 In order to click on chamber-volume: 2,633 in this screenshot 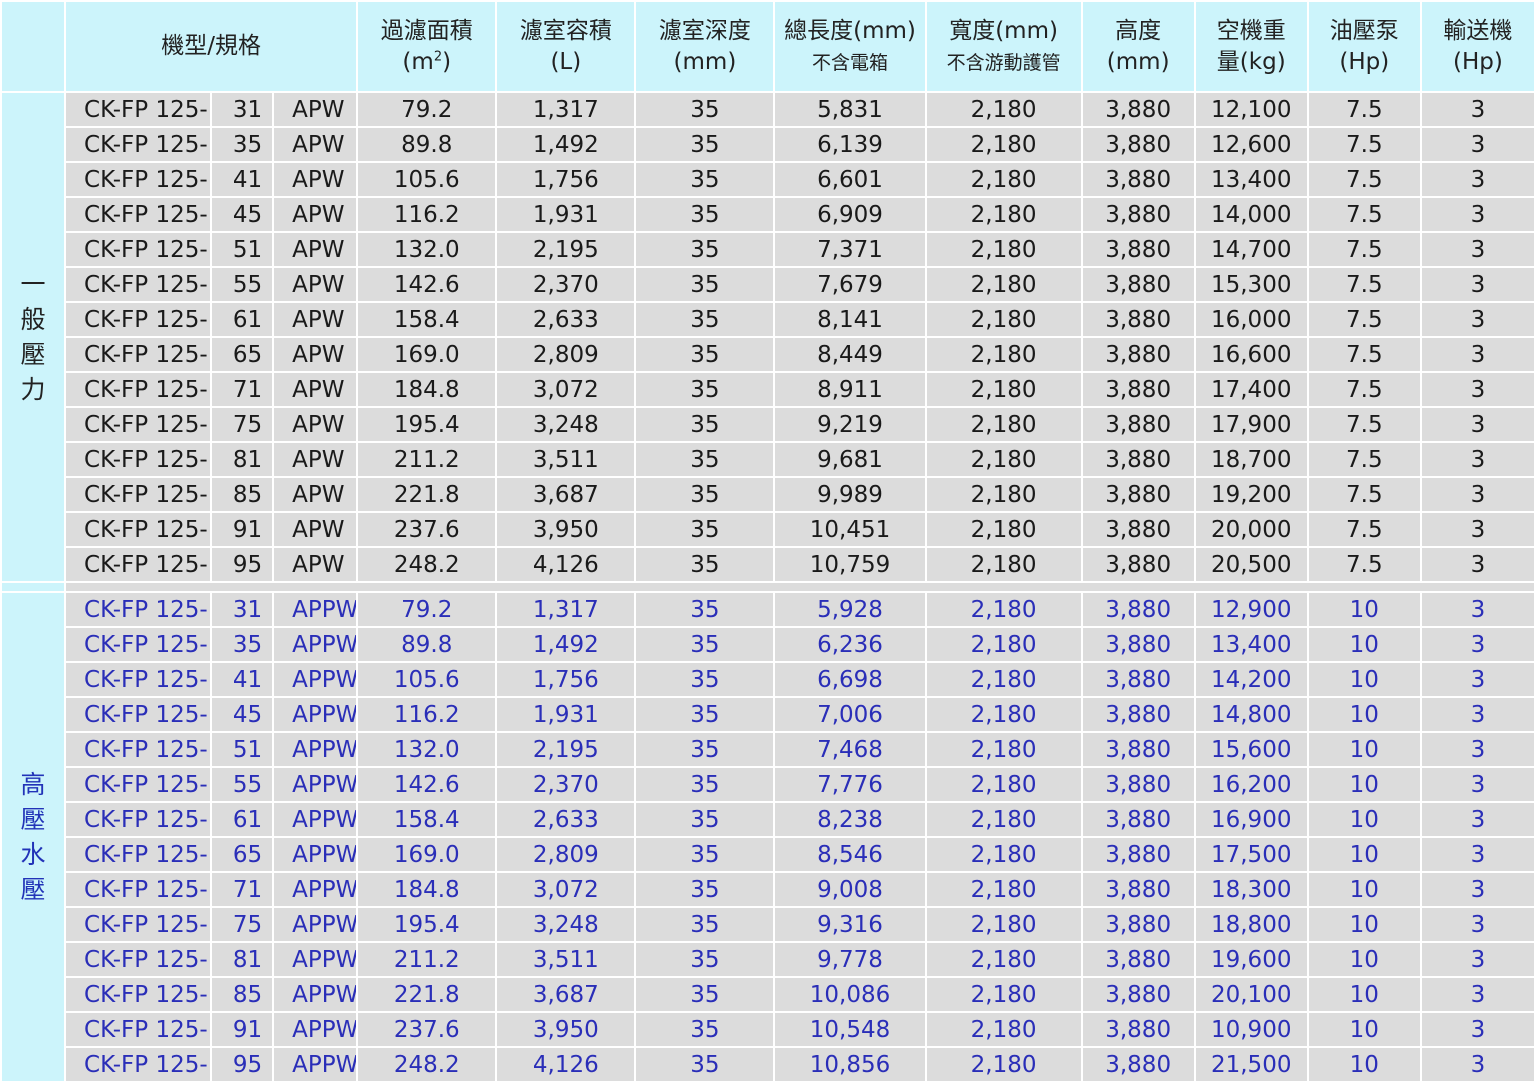, I will do `click(566, 319)`.